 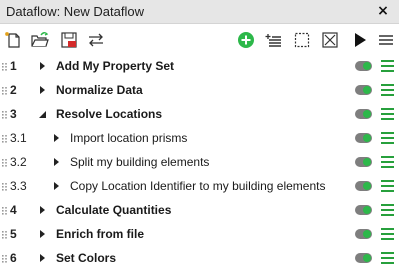 What do you see at coordinates (13, 258) in the screenshot?
I see `step-number: 6` at bounding box center [13, 258].